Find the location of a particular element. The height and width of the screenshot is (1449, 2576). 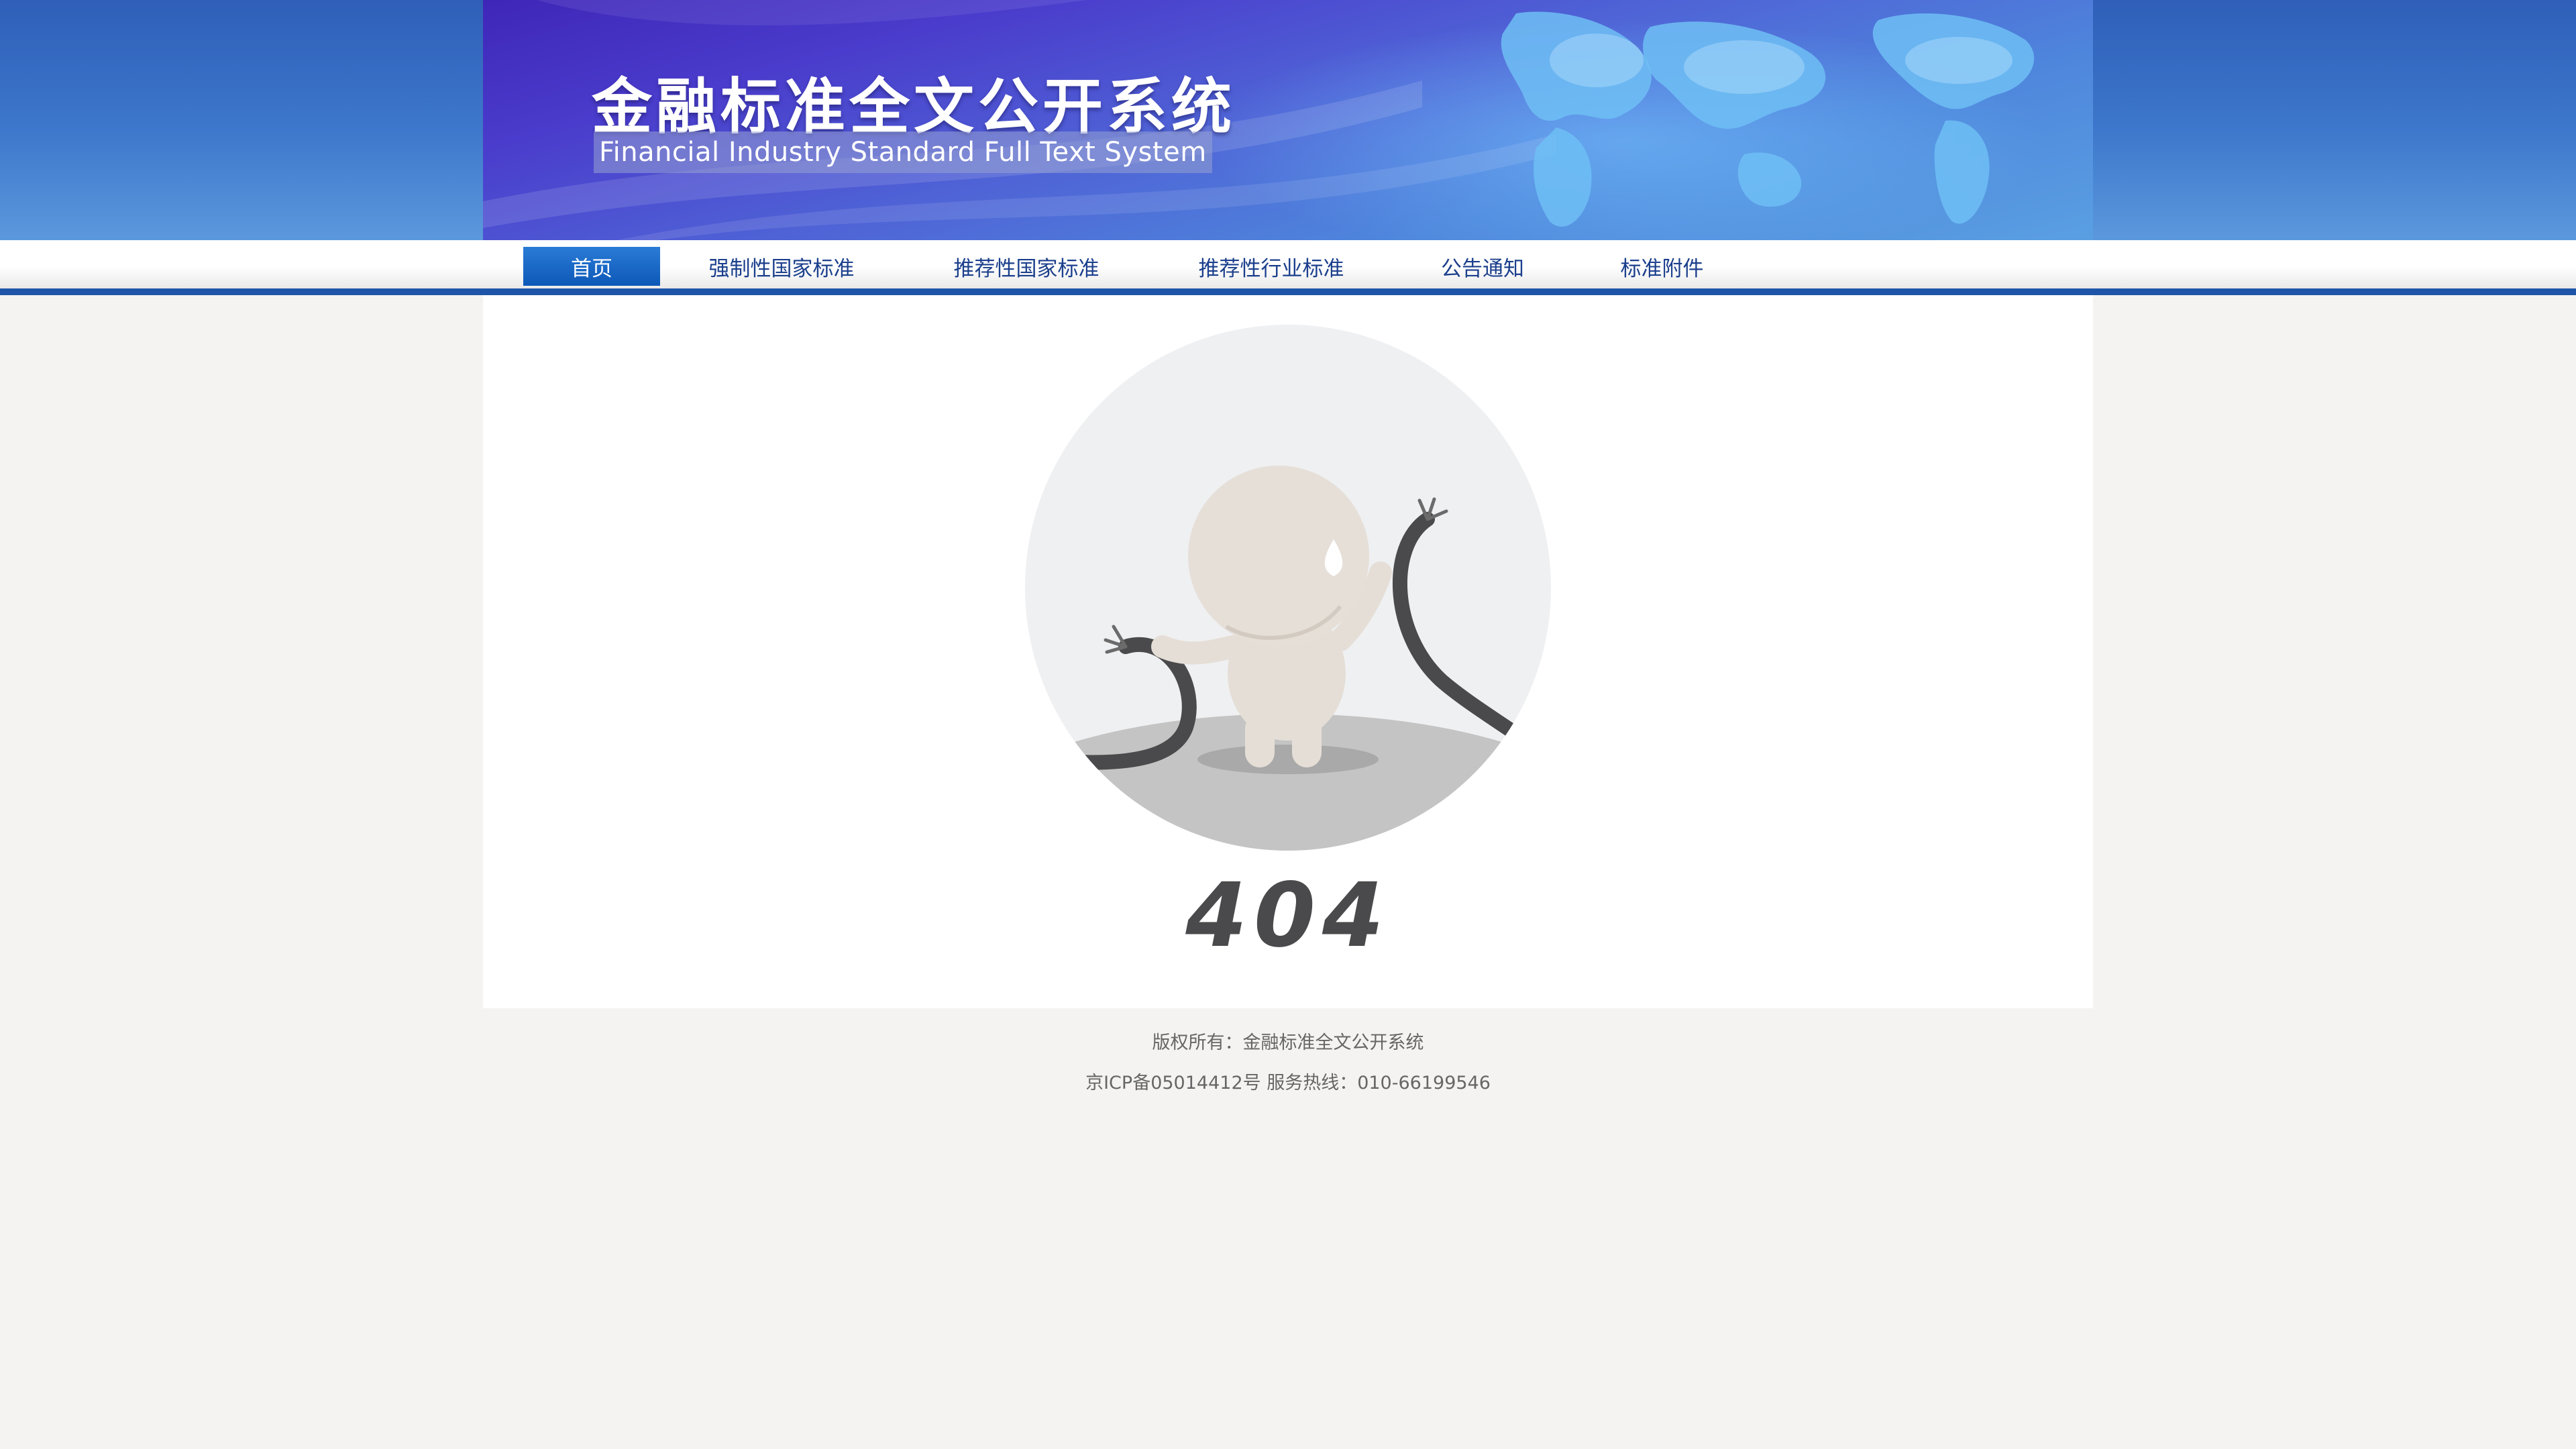

footer-icp-hotline: 京ICP备05014412号 服务热线：010-66199546 is located at coordinates (1288, 1083).